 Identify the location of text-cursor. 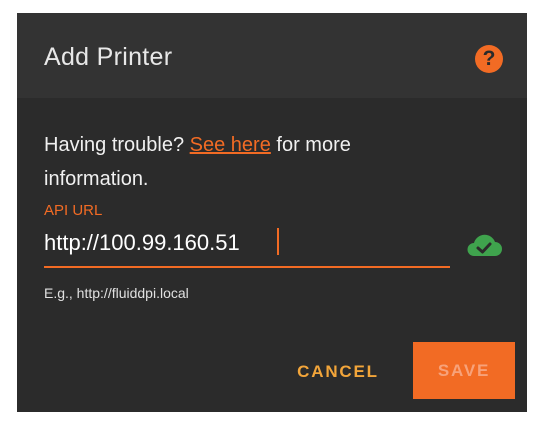
(278, 241).